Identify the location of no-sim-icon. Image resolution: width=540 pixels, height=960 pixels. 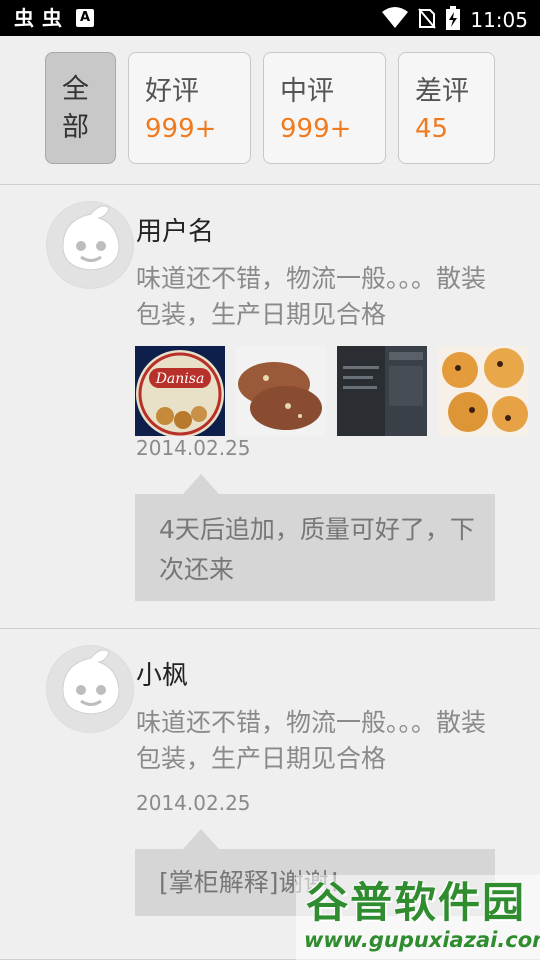
(427, 20).